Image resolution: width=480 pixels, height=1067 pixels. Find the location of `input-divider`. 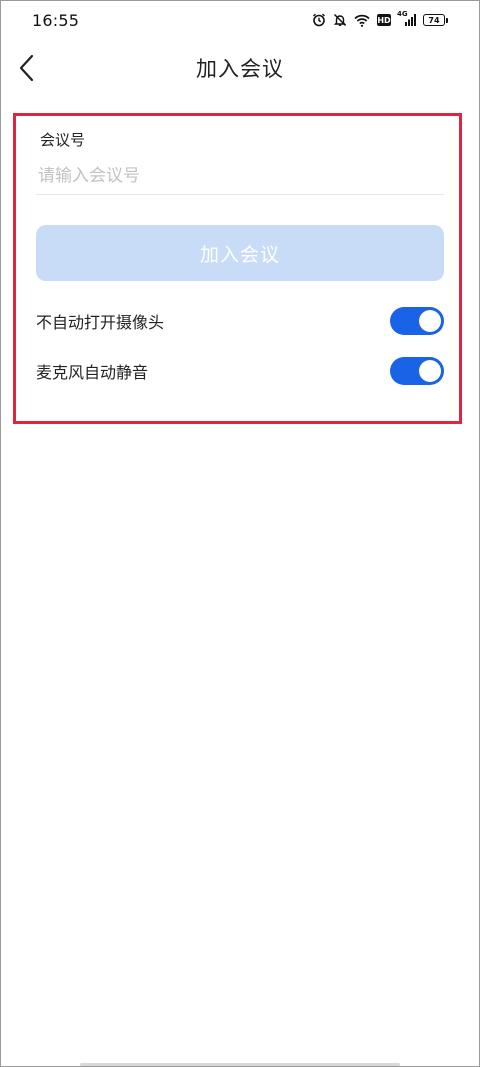

input-divider is located at coordinates (240, 194).